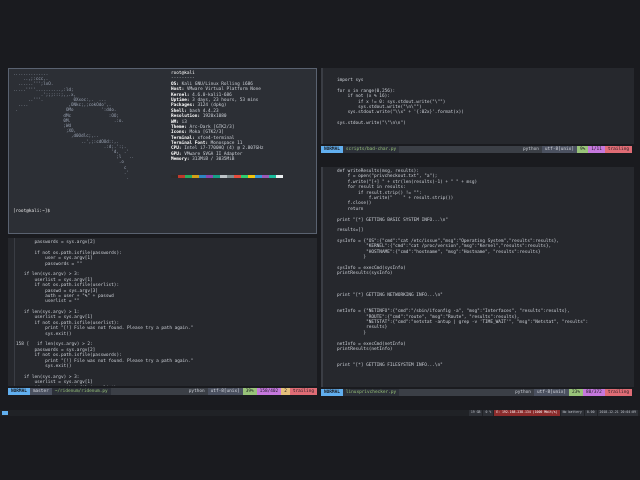 The height and width of the screenshot is (480, 640). Describe the element at coordinates (593, 392) in the screenshot. I see `cursor-position: 80/372` at that location.